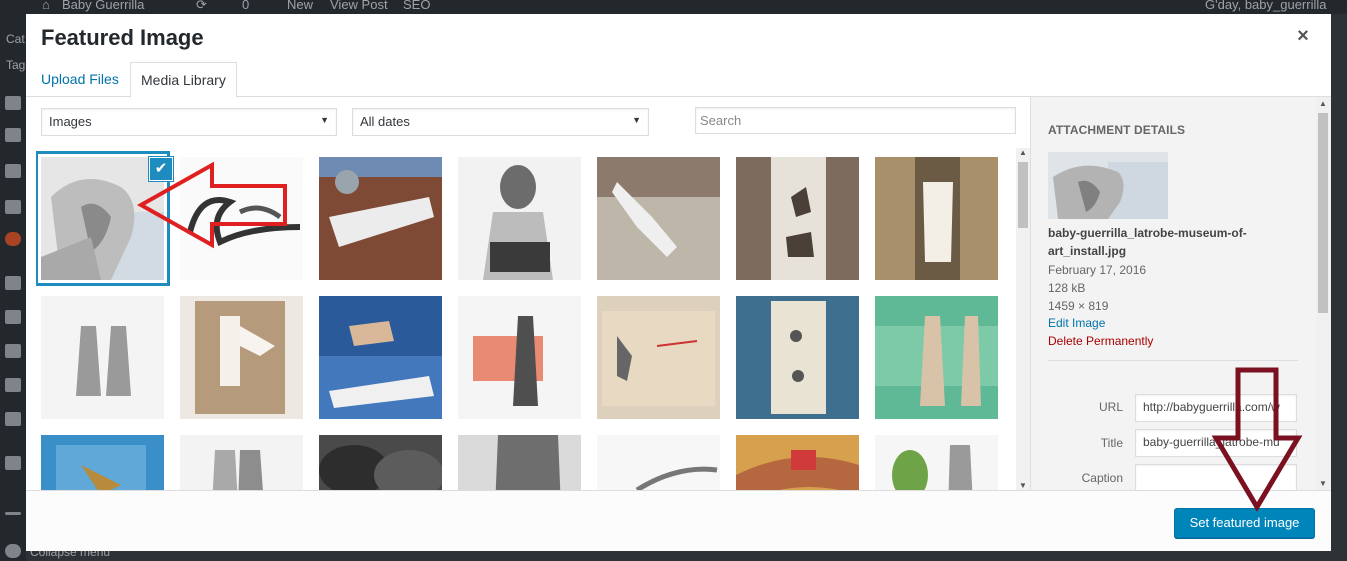 This screenshot has width=1347, height=561. Describe the element at coordinates (13, 351) in the screenshot. I see `users-menu-icon` at that location.